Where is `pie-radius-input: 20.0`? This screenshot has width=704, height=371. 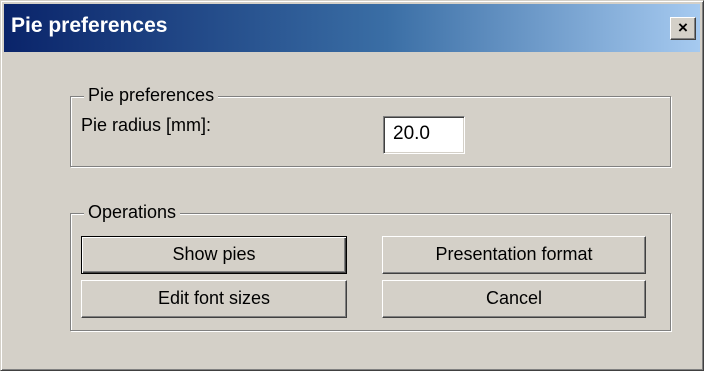
pie-radius-input: 20.0 is located at coordinates (424, 135).